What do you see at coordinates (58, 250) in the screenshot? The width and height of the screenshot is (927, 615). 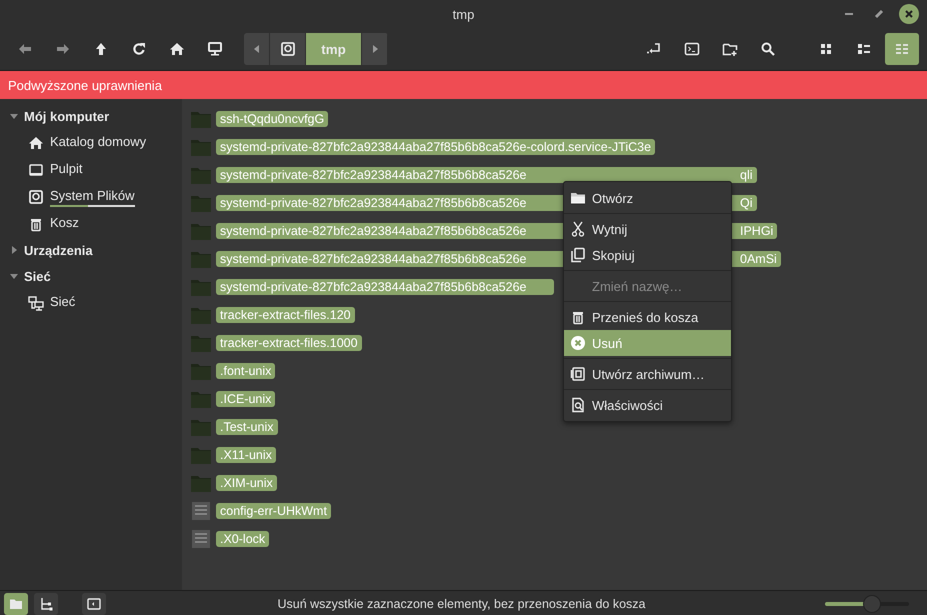 I see `sidebar-section: Urządzenia` at bounding box center [58, 250].